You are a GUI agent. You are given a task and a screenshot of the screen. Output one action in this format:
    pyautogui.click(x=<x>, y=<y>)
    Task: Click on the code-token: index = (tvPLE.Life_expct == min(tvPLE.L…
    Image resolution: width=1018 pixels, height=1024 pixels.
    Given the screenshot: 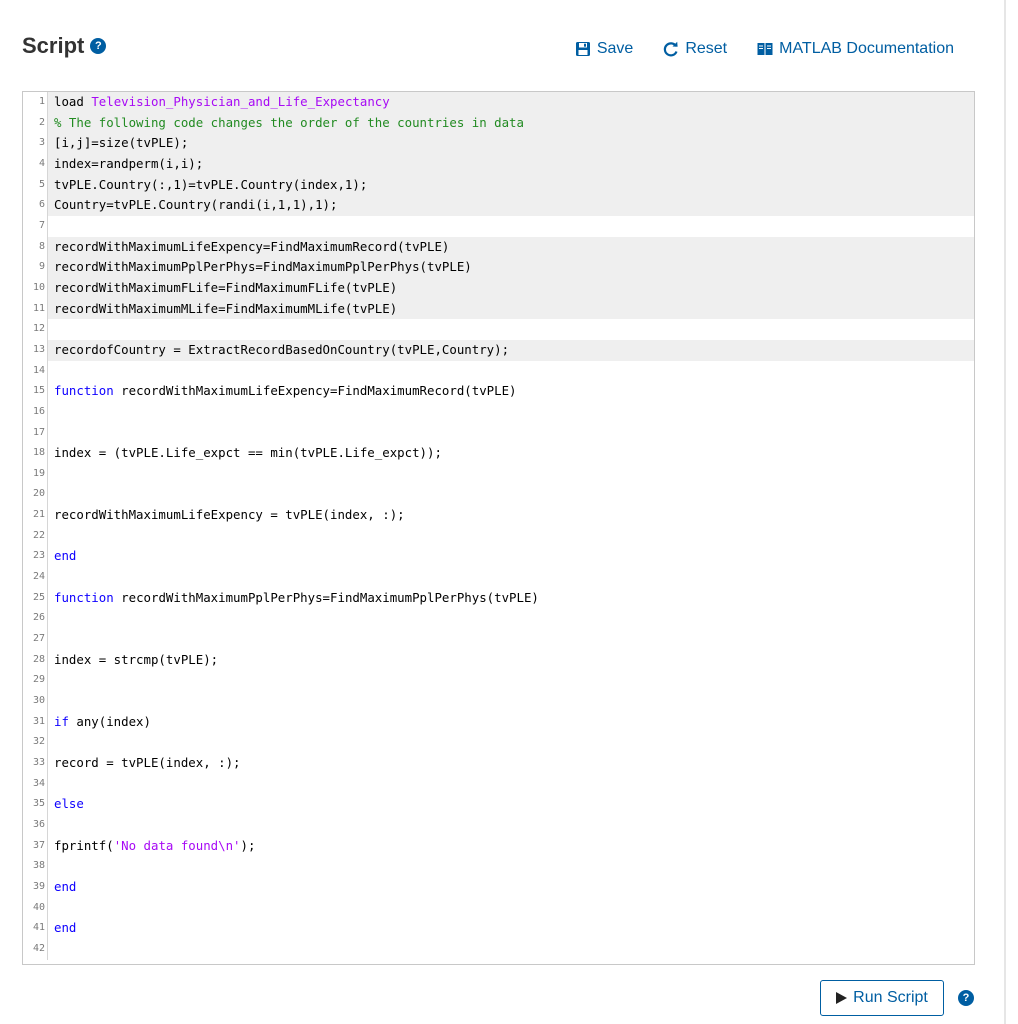 What is the action you would take?
    pyautogui.click(x=248, y=453)
    